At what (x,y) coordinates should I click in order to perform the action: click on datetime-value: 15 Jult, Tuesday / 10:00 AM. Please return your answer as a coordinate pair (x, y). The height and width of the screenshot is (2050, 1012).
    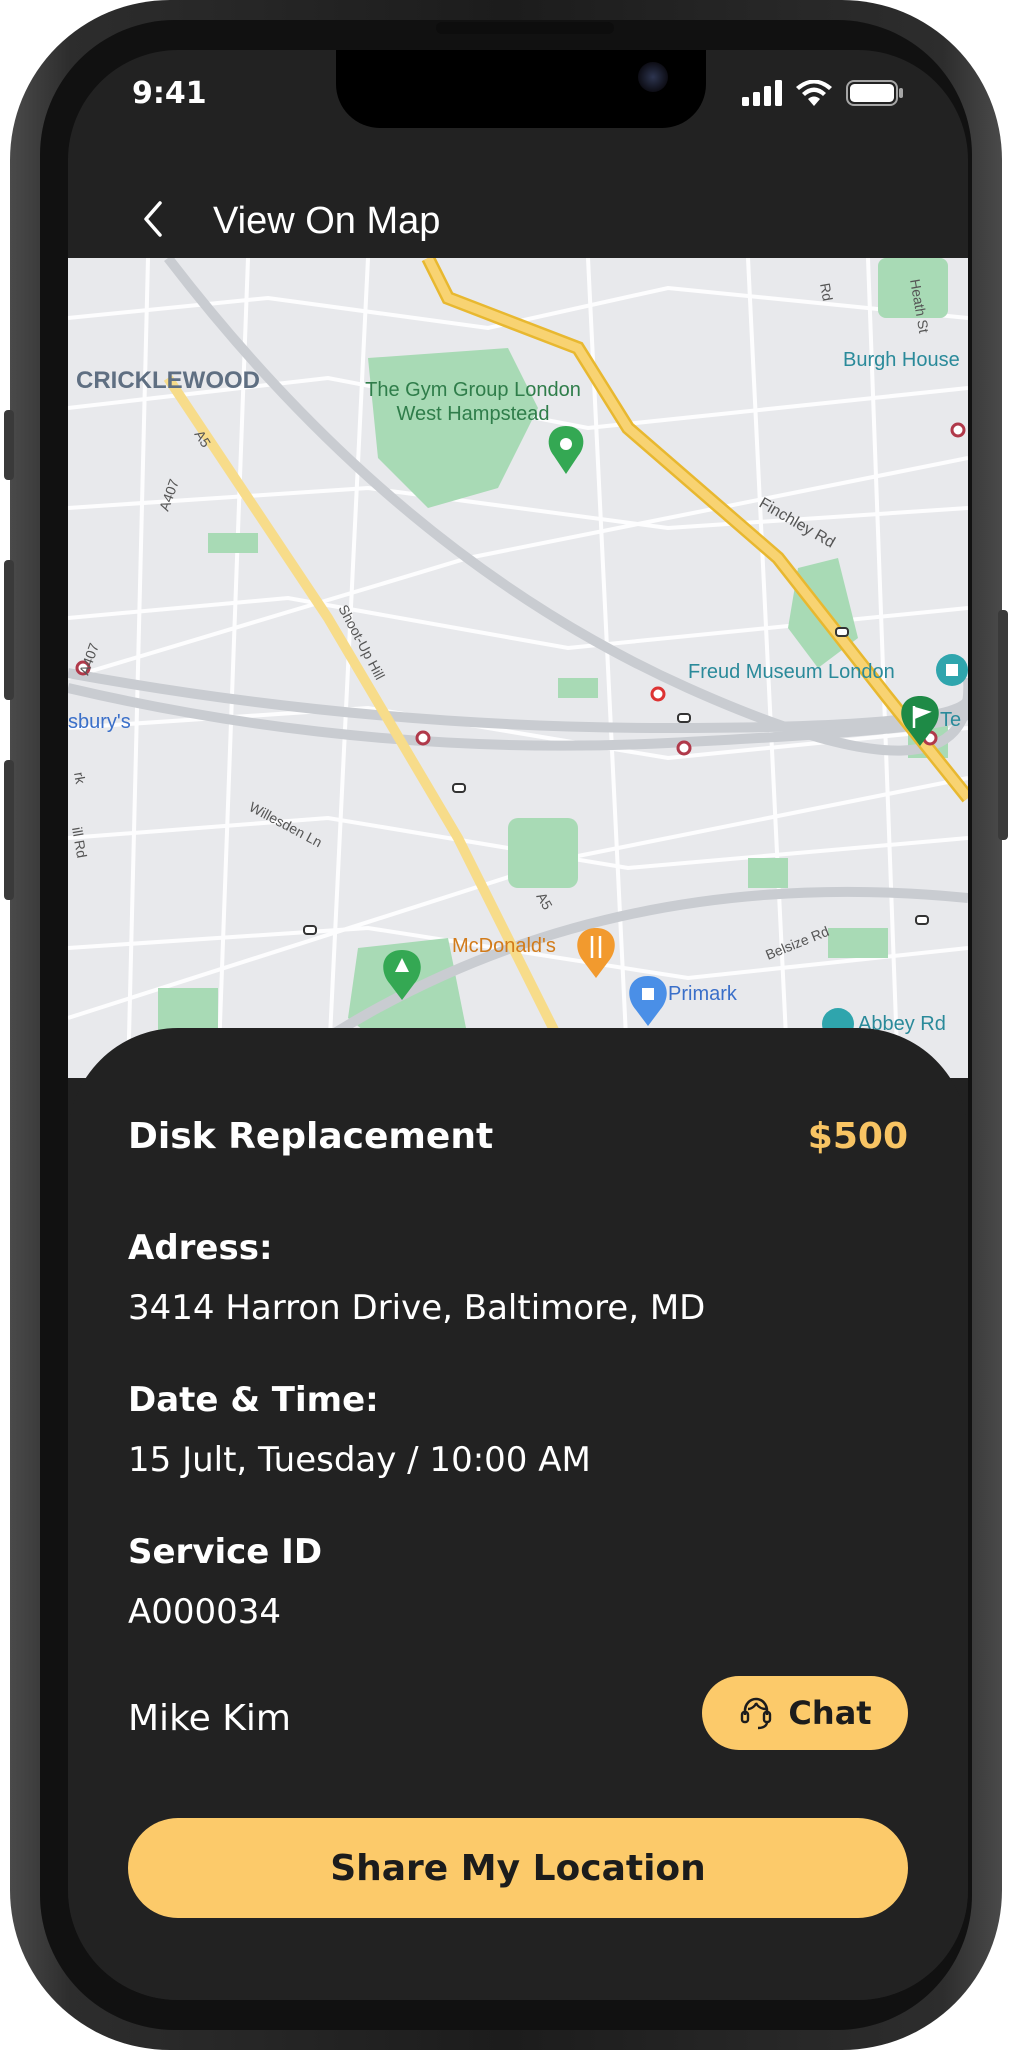
    Looking at the image, I should click on (359, 1460).